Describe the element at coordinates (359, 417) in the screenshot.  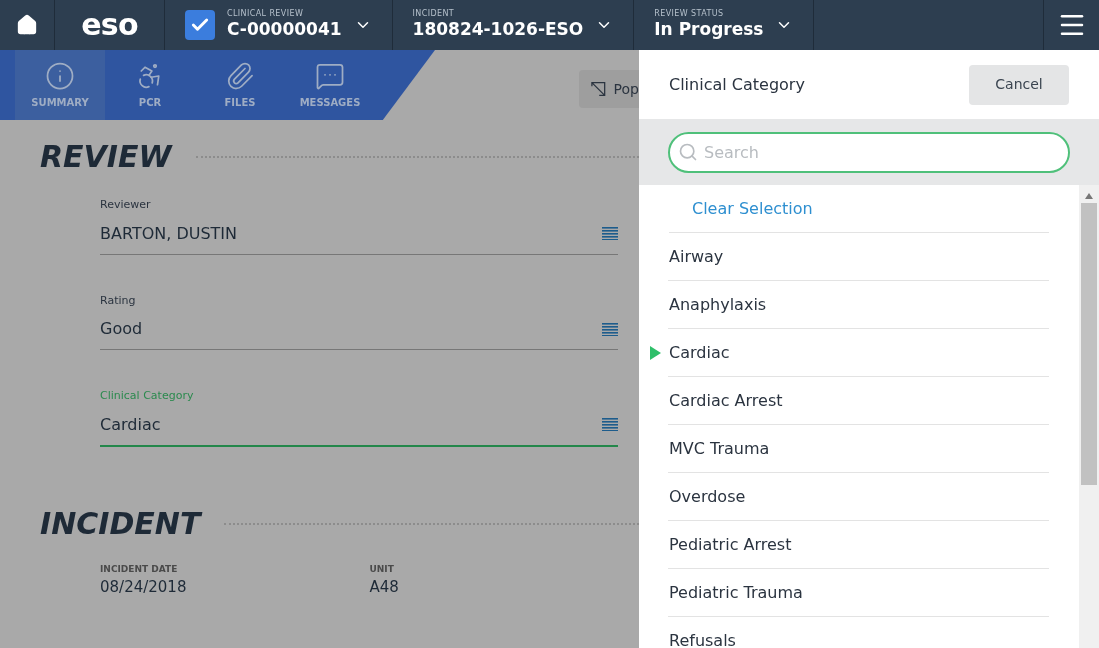
I see `select-field: Clinical Category Cardiac` at that location.